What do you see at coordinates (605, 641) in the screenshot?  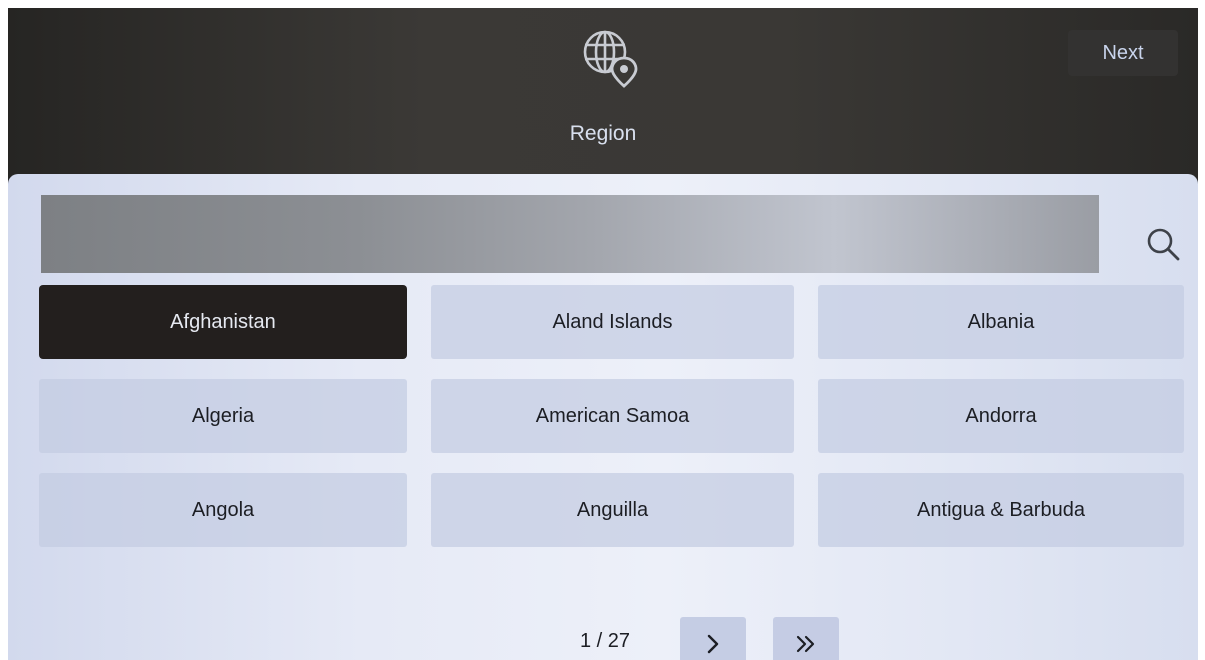 I see `page-indicator: 1 / 27` at bounding box center [605, 641].